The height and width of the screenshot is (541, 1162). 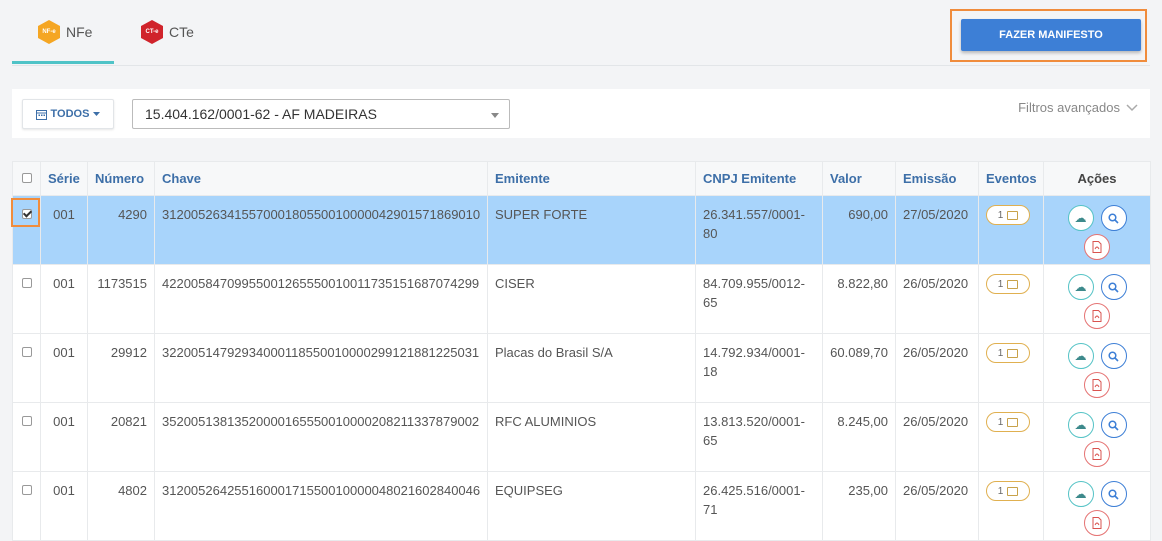 What do you see at coordinates (1132, 107) in the screenshot?
I see `chevron-down-icon` at bounding box center [1132, 107].